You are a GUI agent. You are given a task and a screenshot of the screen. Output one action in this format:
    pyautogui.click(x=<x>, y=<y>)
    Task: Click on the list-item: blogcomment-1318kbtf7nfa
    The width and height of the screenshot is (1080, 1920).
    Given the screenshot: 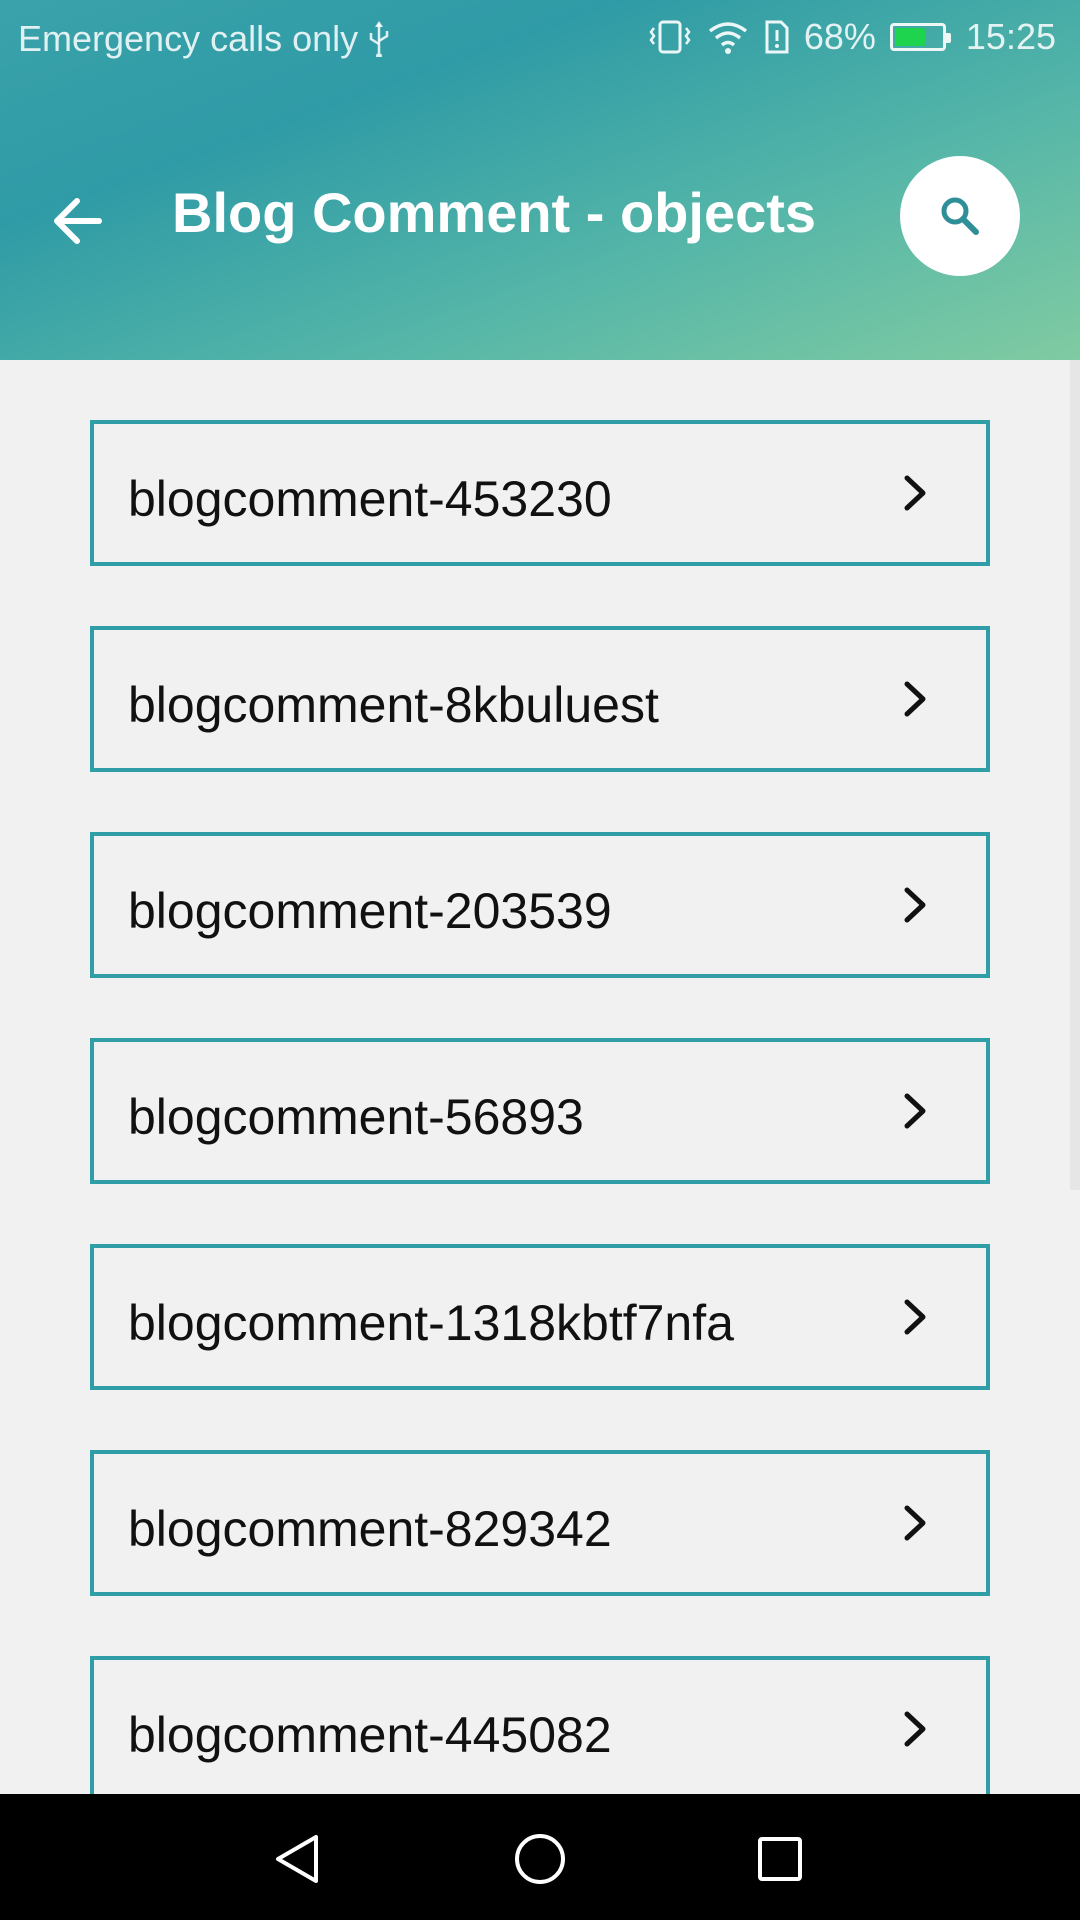 What is the action you would take?
    pyautogui.click(x=540, y=1317)
    